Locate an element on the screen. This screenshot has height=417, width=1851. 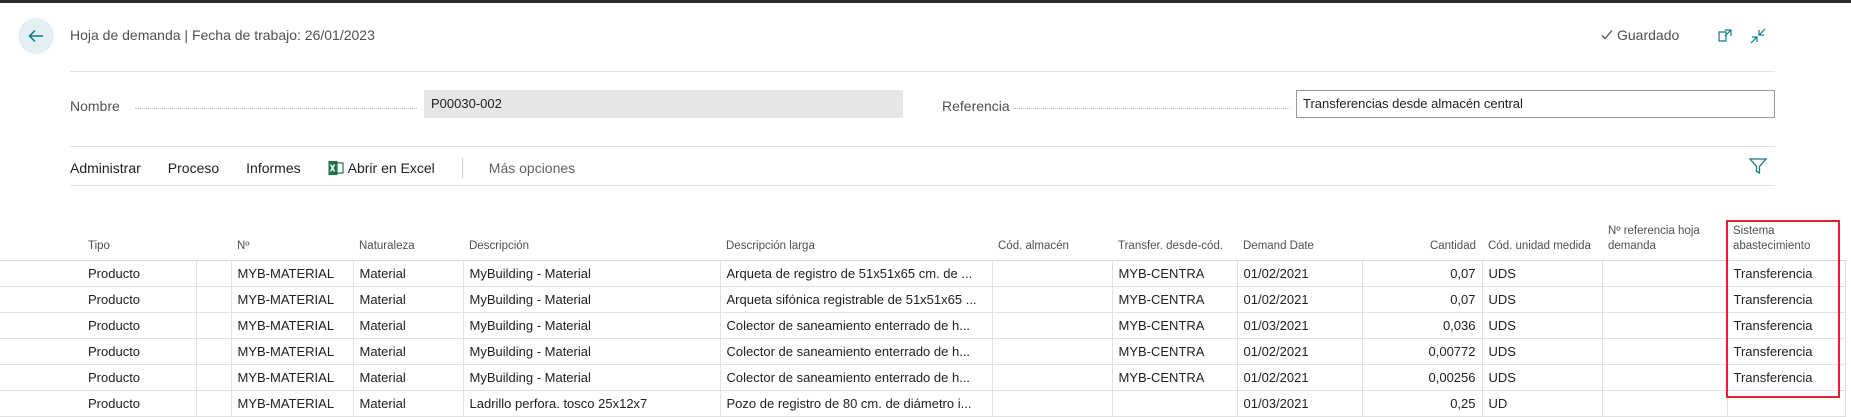
col-cantidad: Cantidad is located at coordinates (1422, 239).